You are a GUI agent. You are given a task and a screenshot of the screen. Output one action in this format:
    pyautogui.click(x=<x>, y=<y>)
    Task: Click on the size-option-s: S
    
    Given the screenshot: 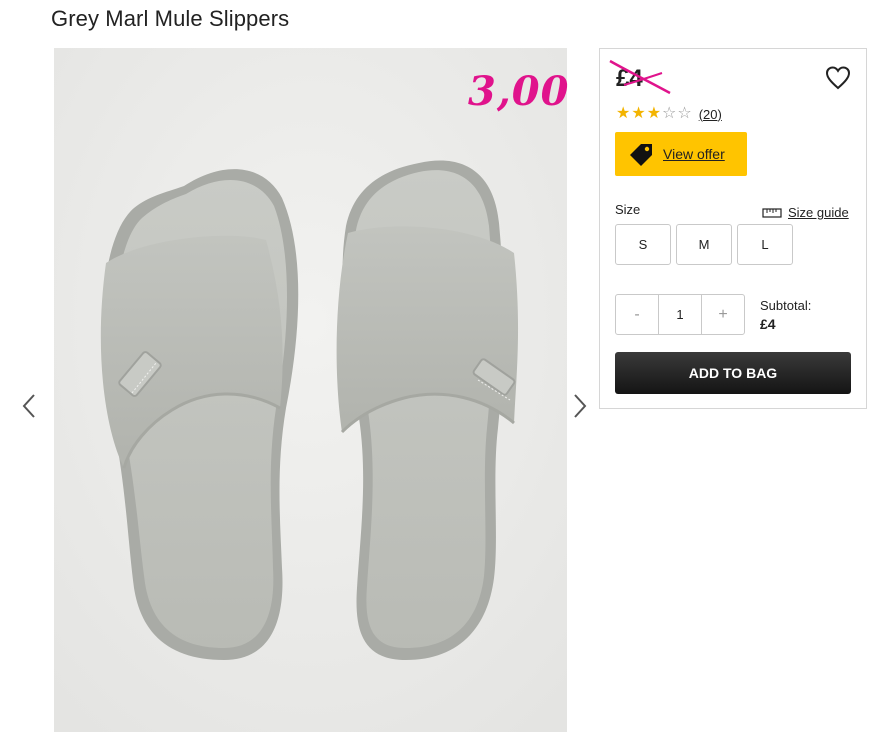 What is the action you would take?
    pyautogui.click(x=643, y=244)
    